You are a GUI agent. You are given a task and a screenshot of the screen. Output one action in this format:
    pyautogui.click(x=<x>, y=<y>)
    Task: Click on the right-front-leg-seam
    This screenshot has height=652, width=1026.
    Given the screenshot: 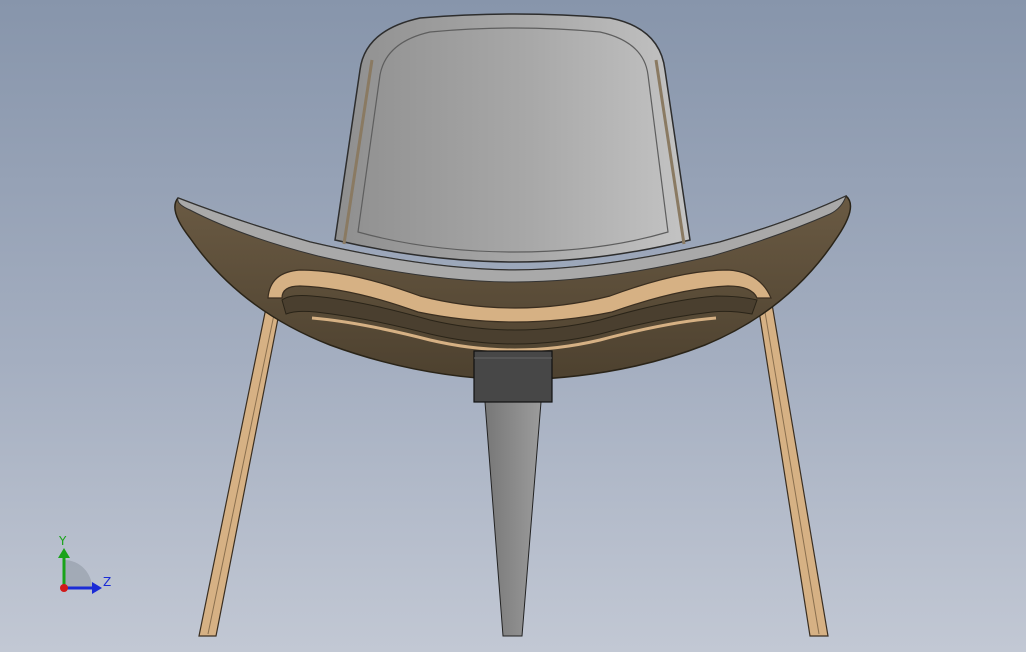 What is the action you would take?
    pyautogui.click(x=791, y=467)
    